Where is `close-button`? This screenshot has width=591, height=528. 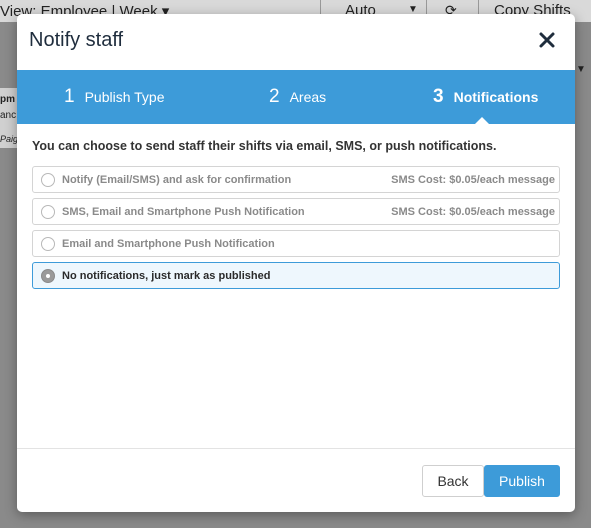 close-button is located at coordinates (547, 40).